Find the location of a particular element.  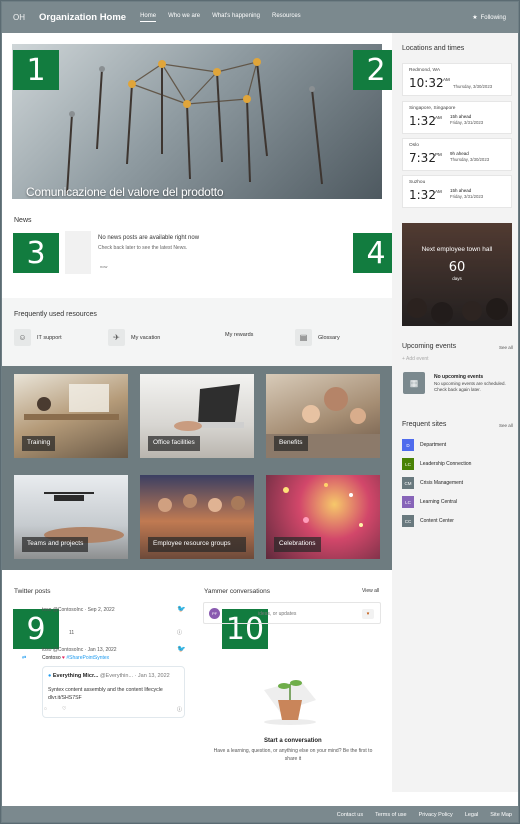

footer-contact-us: Contact us is located at coordinates (350, 815).